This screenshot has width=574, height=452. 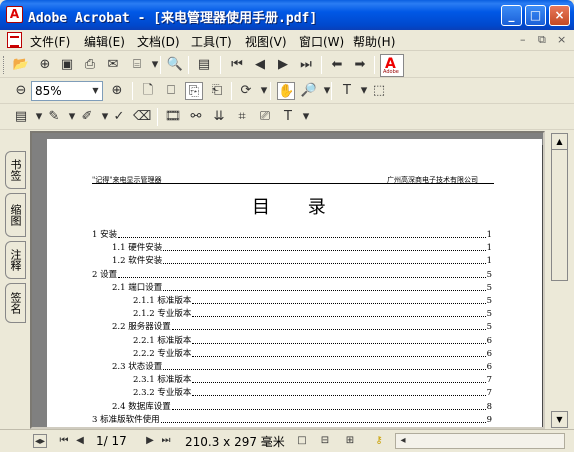 What do you see at coordinates (392, 65) in the screenshot?
I see `adobe-logo: A Adobe` at bounding box center [392, 65].